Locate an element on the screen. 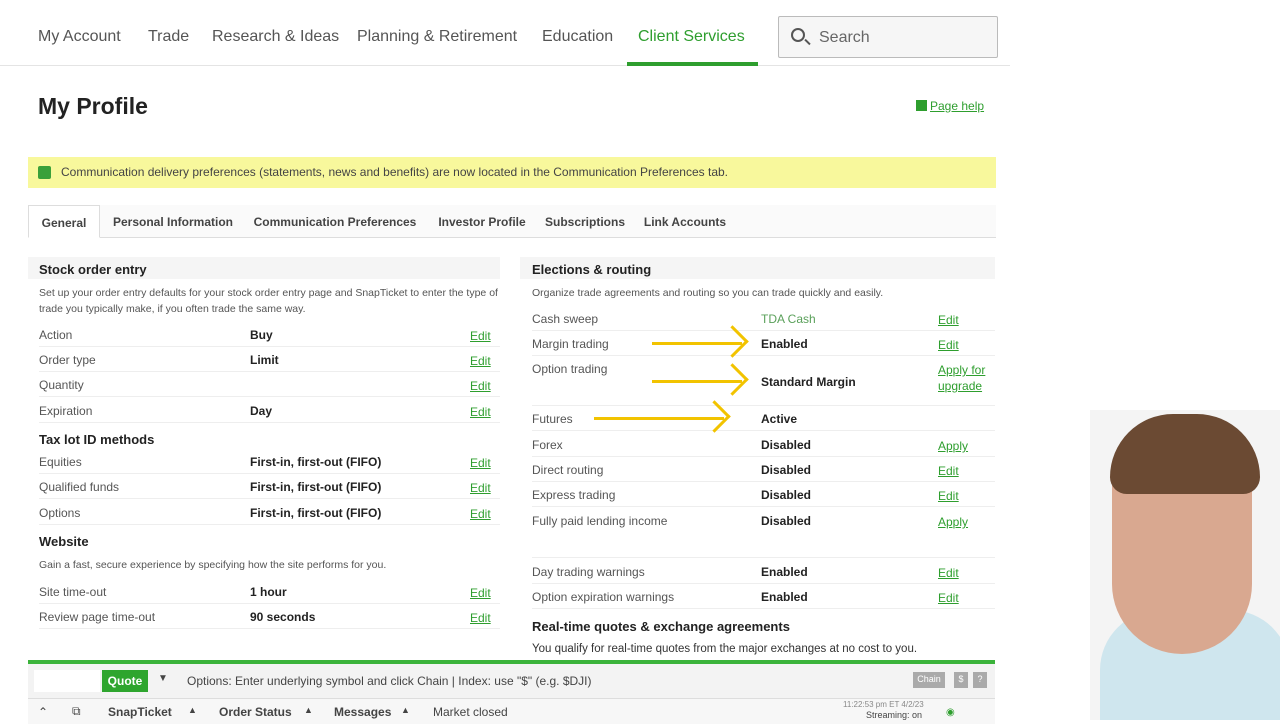 This screenshot has height=724, width=1280. expand-icon: ⌃ is located at coordinates (43, 712).